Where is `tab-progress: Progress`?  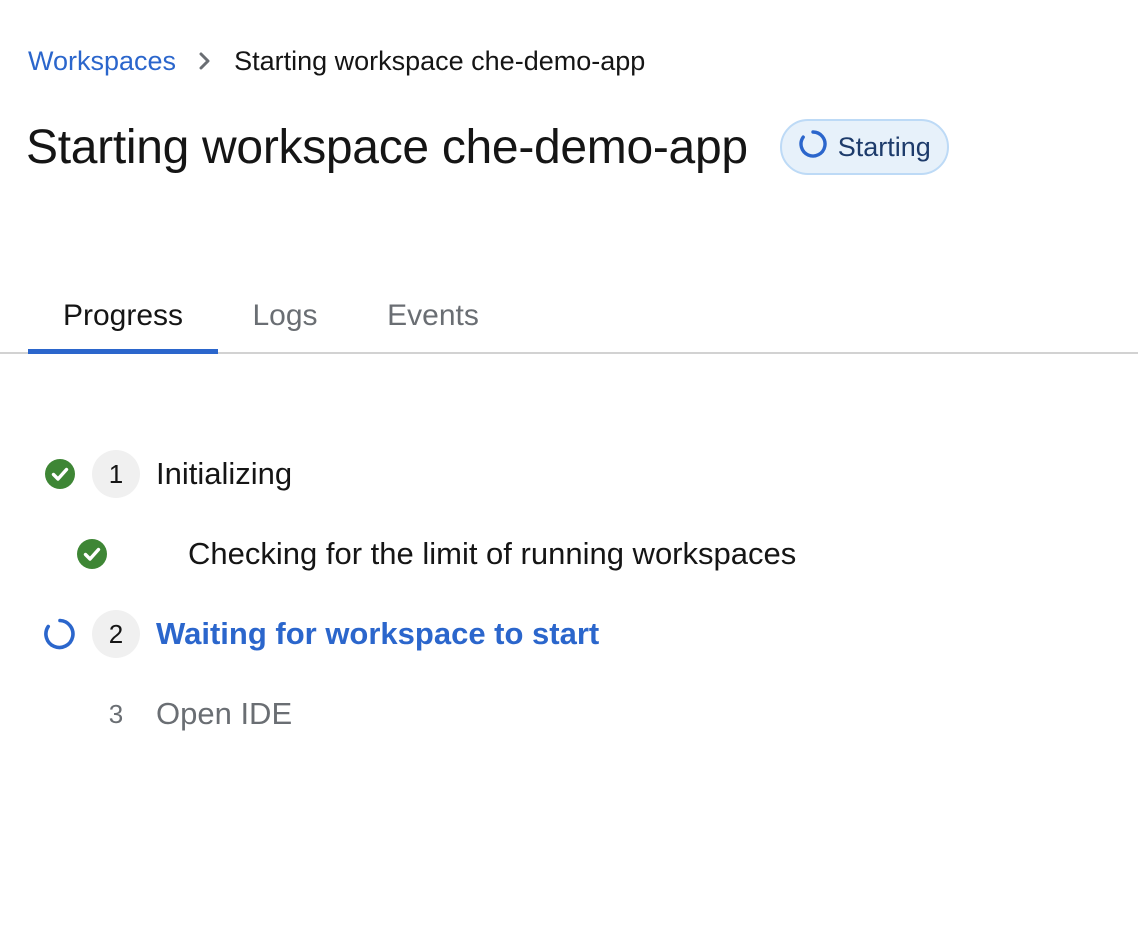 tab-progress: Progress is located at coordinates (123, 317).